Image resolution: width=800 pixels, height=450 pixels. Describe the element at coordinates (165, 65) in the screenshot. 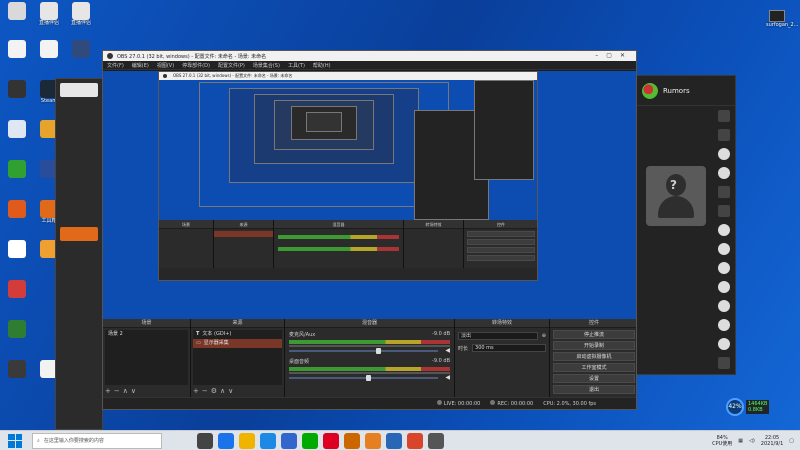

I see `menu-item: 视图(V)` at that location.